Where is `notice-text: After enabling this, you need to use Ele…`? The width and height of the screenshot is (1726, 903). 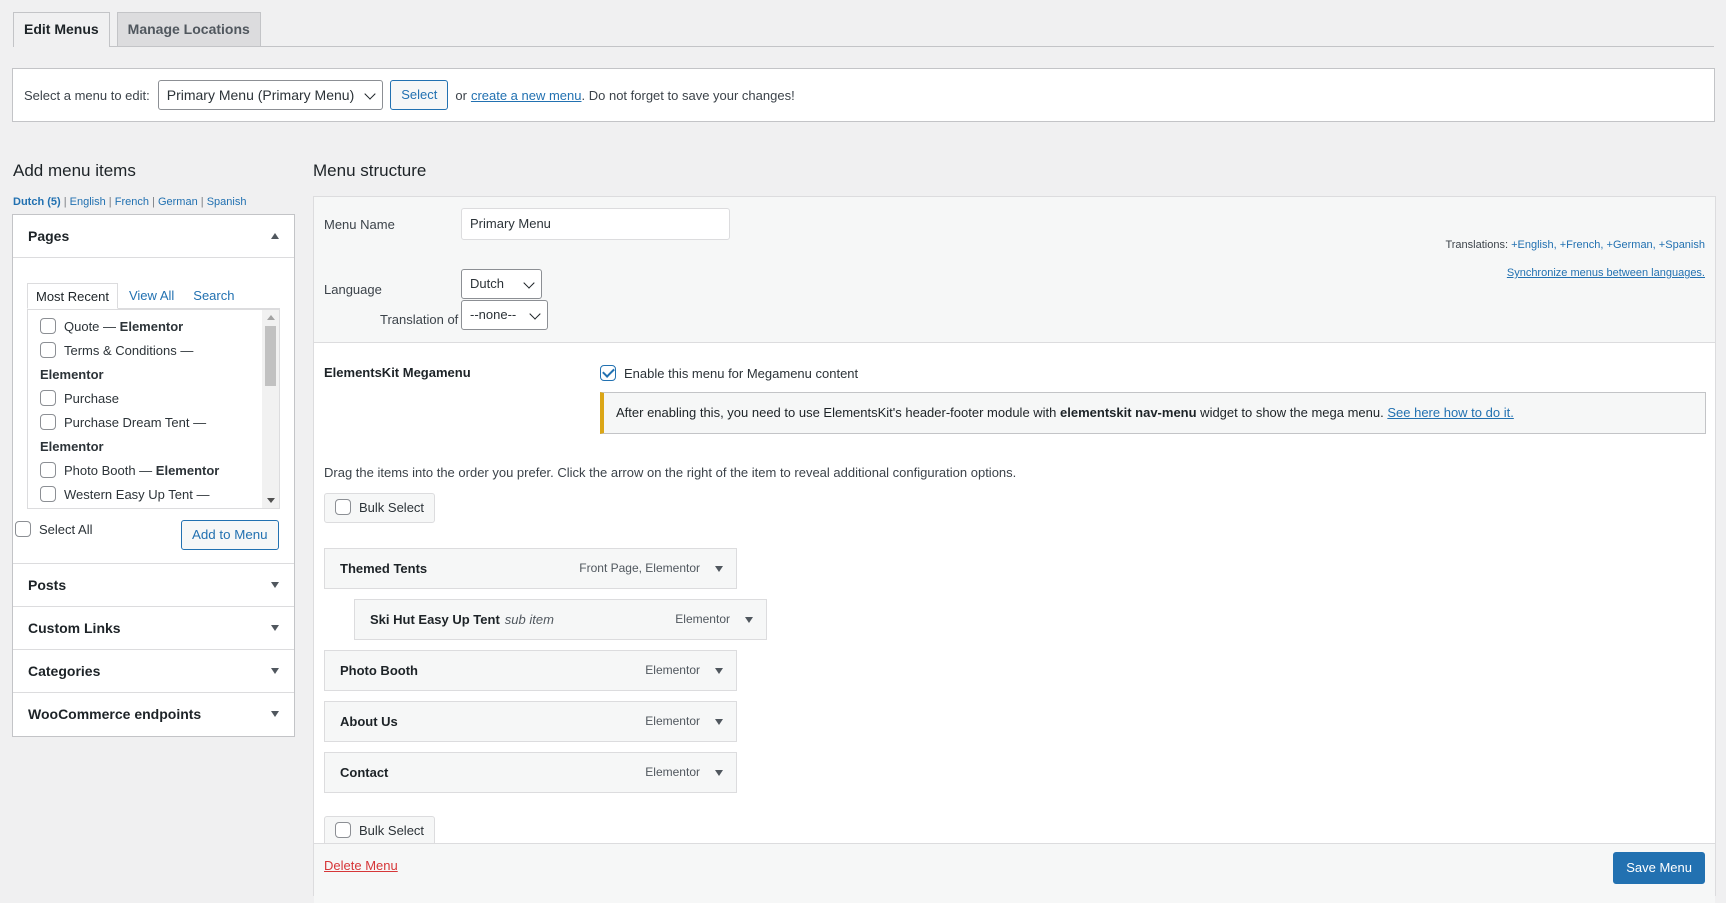 notice-text: After enabling this, you need to use Ele… is located at coordinates (838, 412).